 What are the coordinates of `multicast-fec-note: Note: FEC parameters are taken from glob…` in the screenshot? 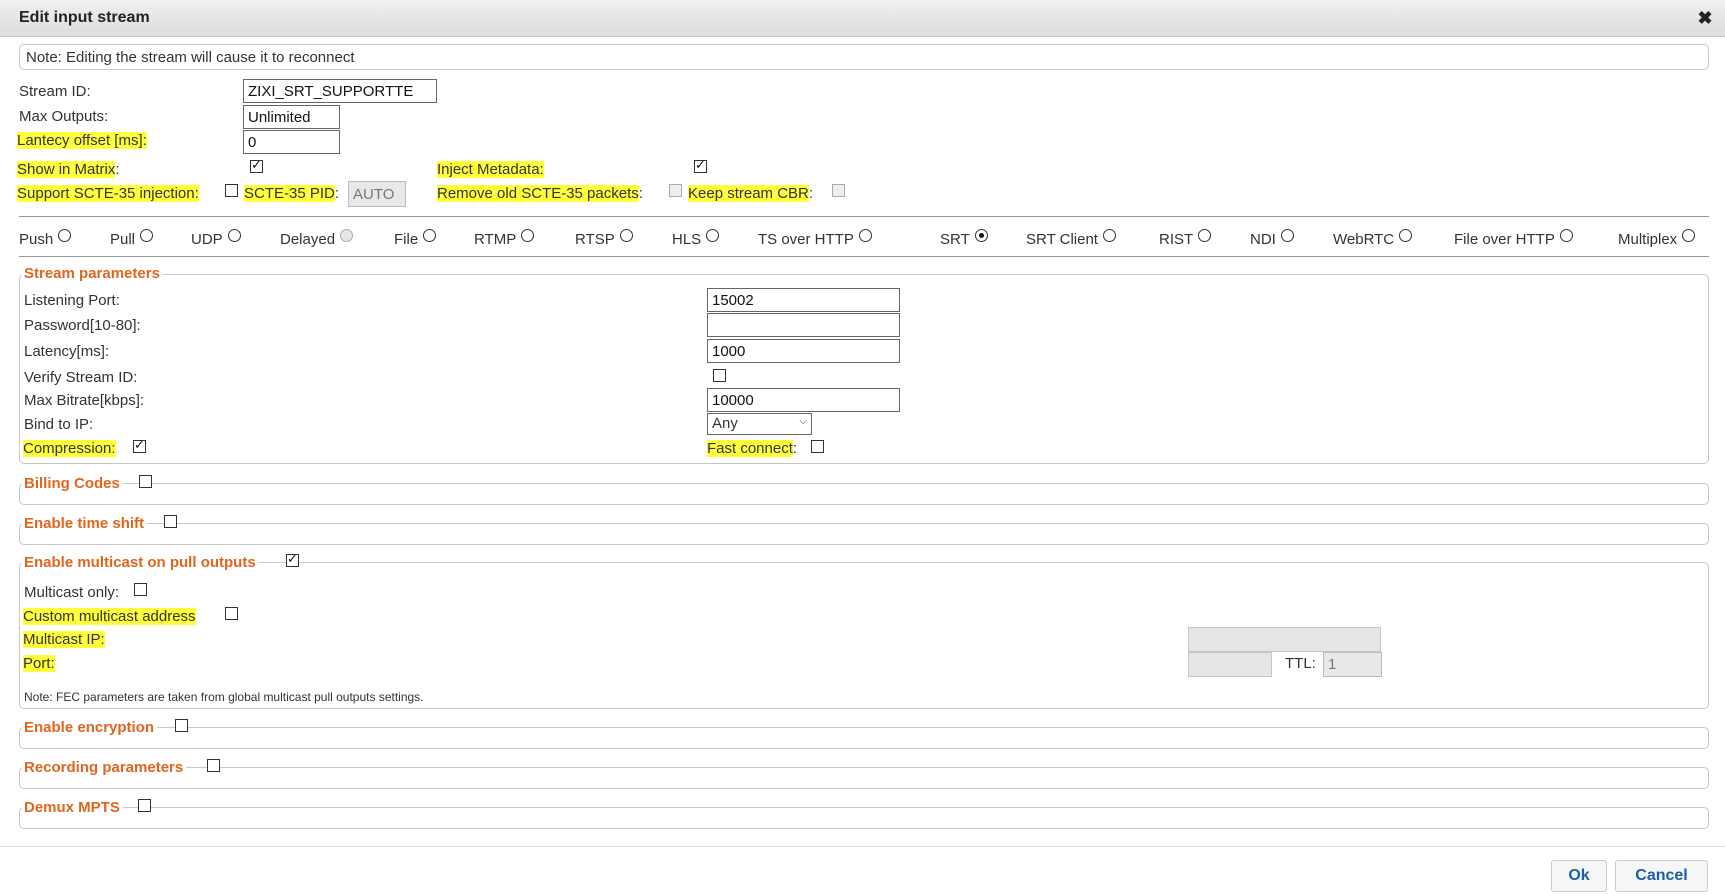 It's located at (224, 697).